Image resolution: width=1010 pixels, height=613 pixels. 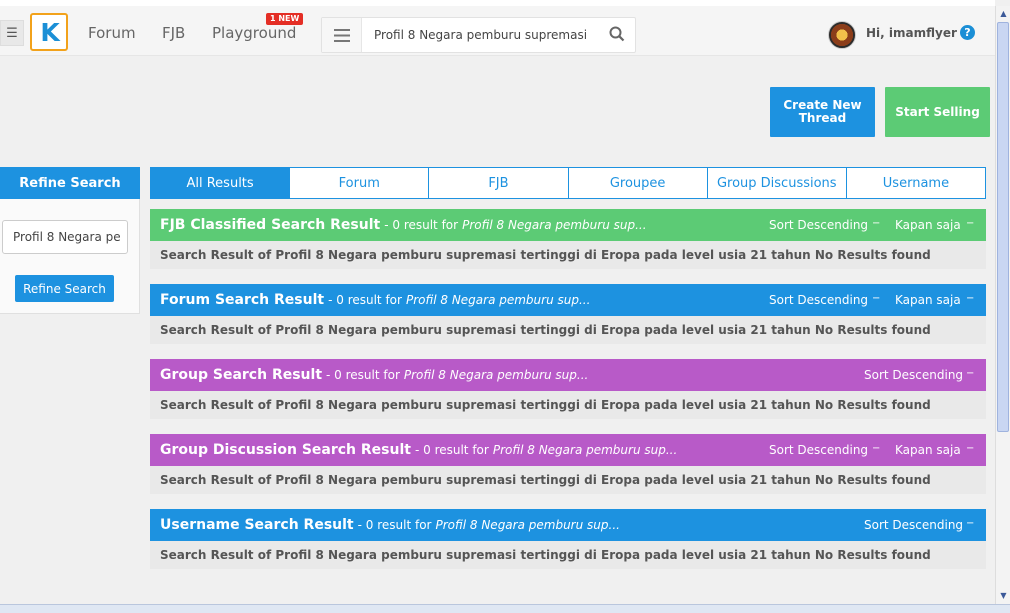 I want to click on browser-status-bar, so click(x=505, y=608).